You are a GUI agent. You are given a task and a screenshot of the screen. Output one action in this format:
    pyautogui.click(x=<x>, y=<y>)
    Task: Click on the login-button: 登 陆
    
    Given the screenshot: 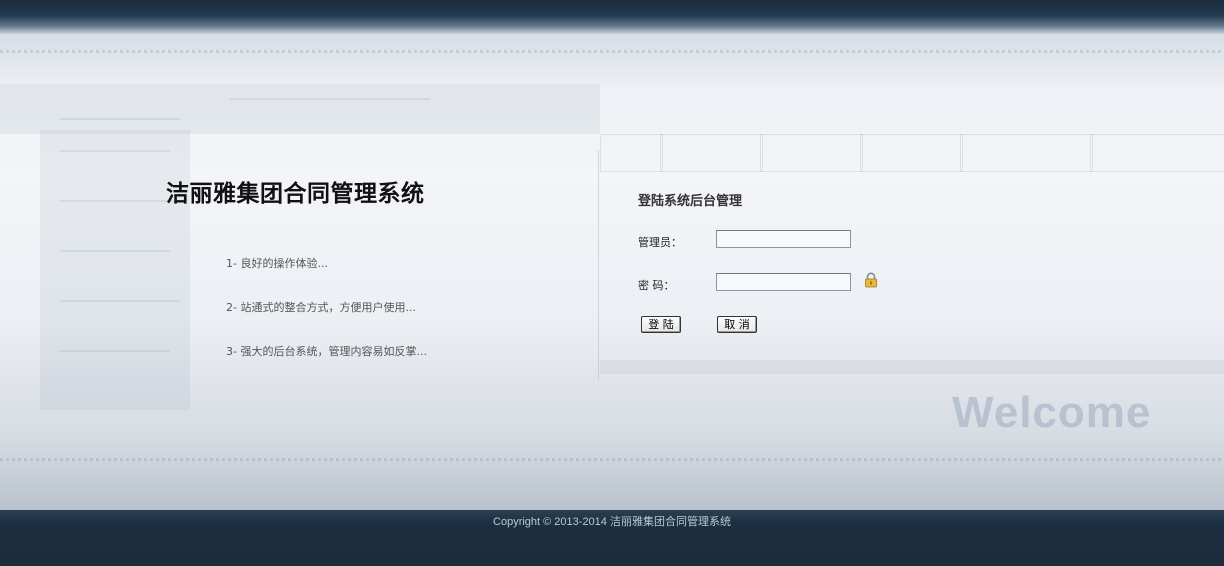 What is the action you would take?
    pyautogui.click(x=661, y=324)
    